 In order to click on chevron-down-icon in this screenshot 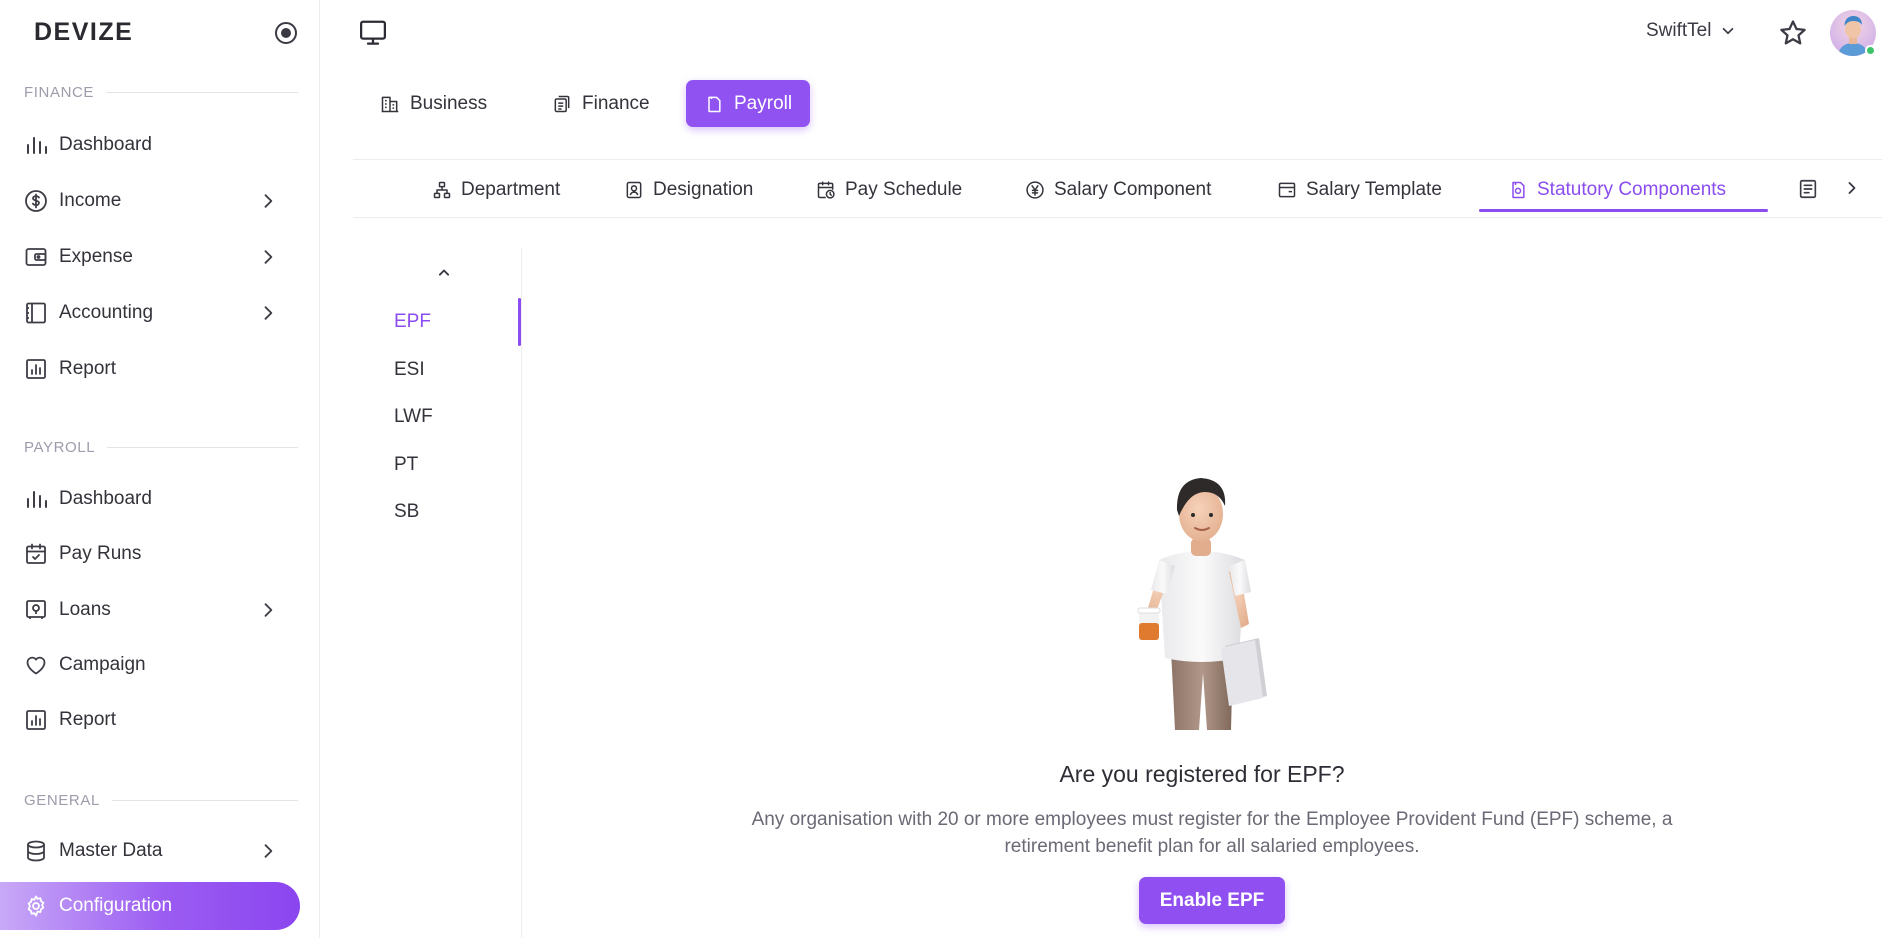, I will do `click(1728, 31)`.